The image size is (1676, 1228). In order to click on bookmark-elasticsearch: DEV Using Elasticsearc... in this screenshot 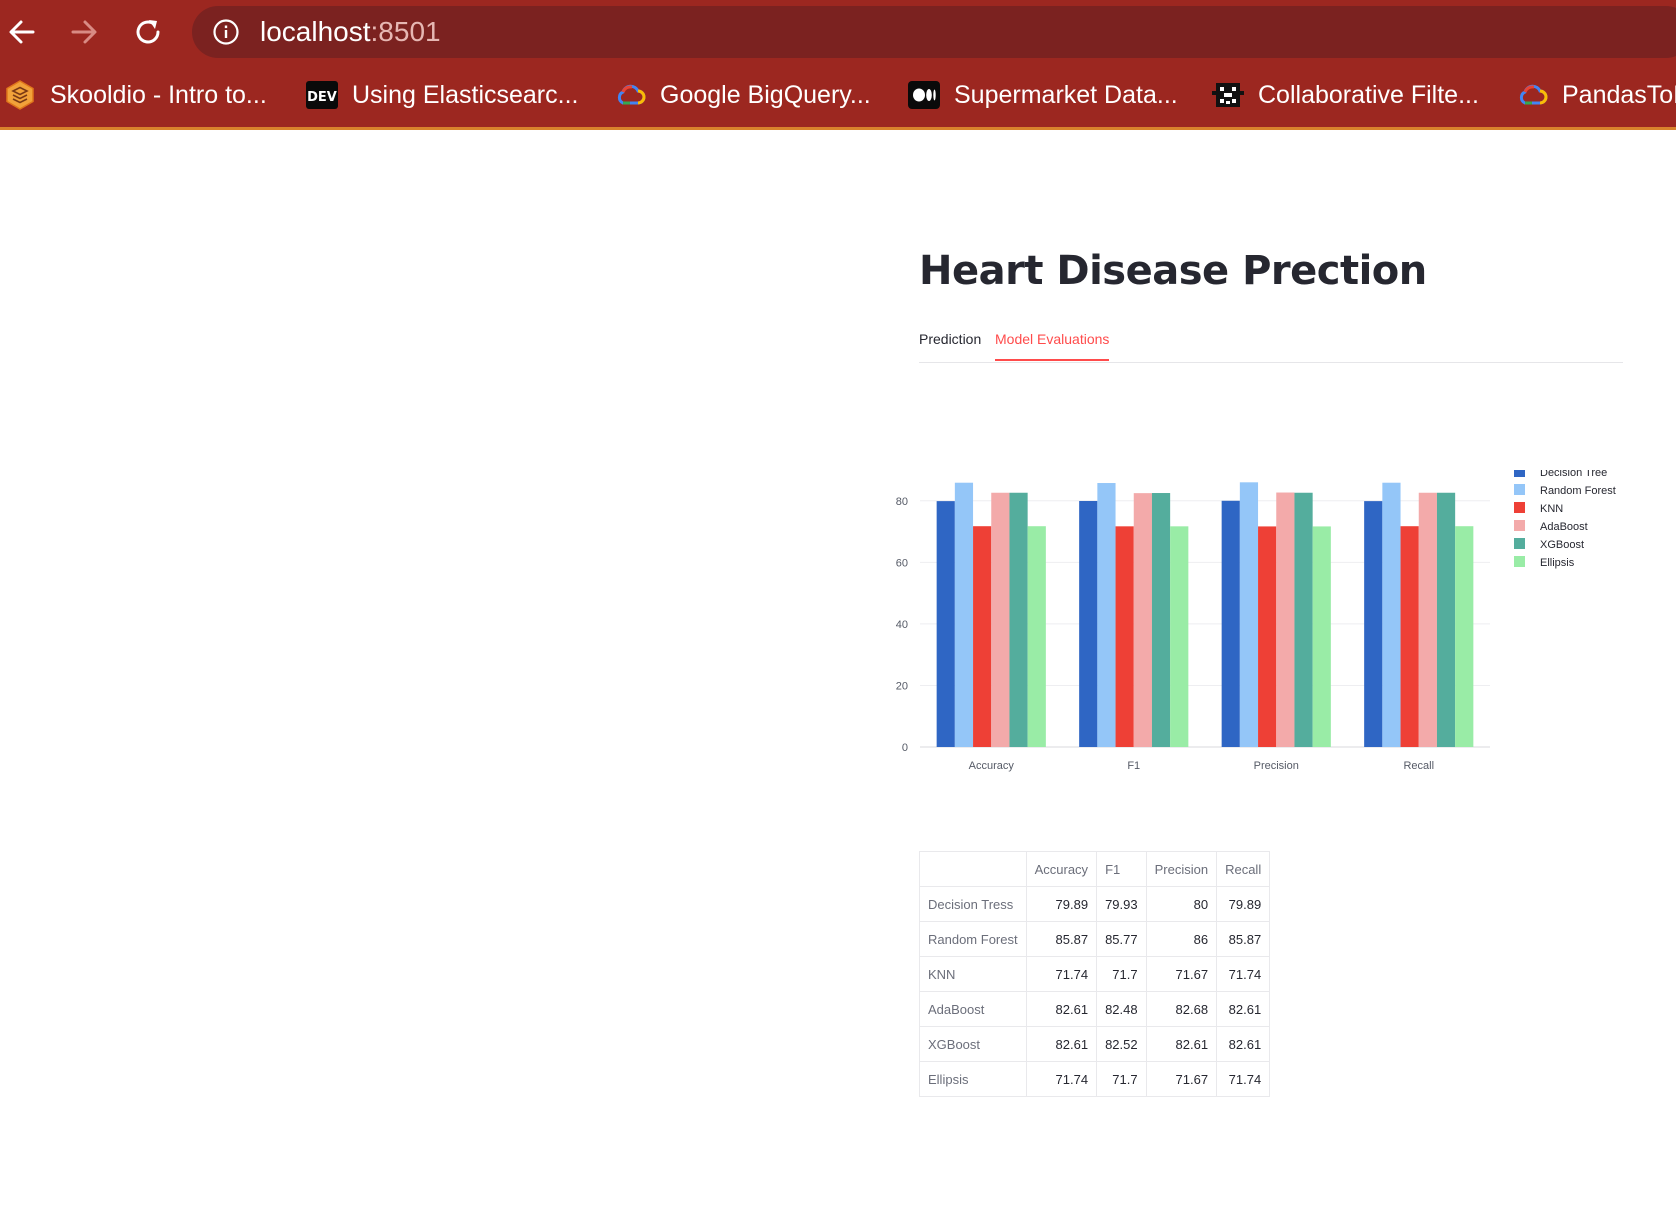, I will do `click(442, 95)`.